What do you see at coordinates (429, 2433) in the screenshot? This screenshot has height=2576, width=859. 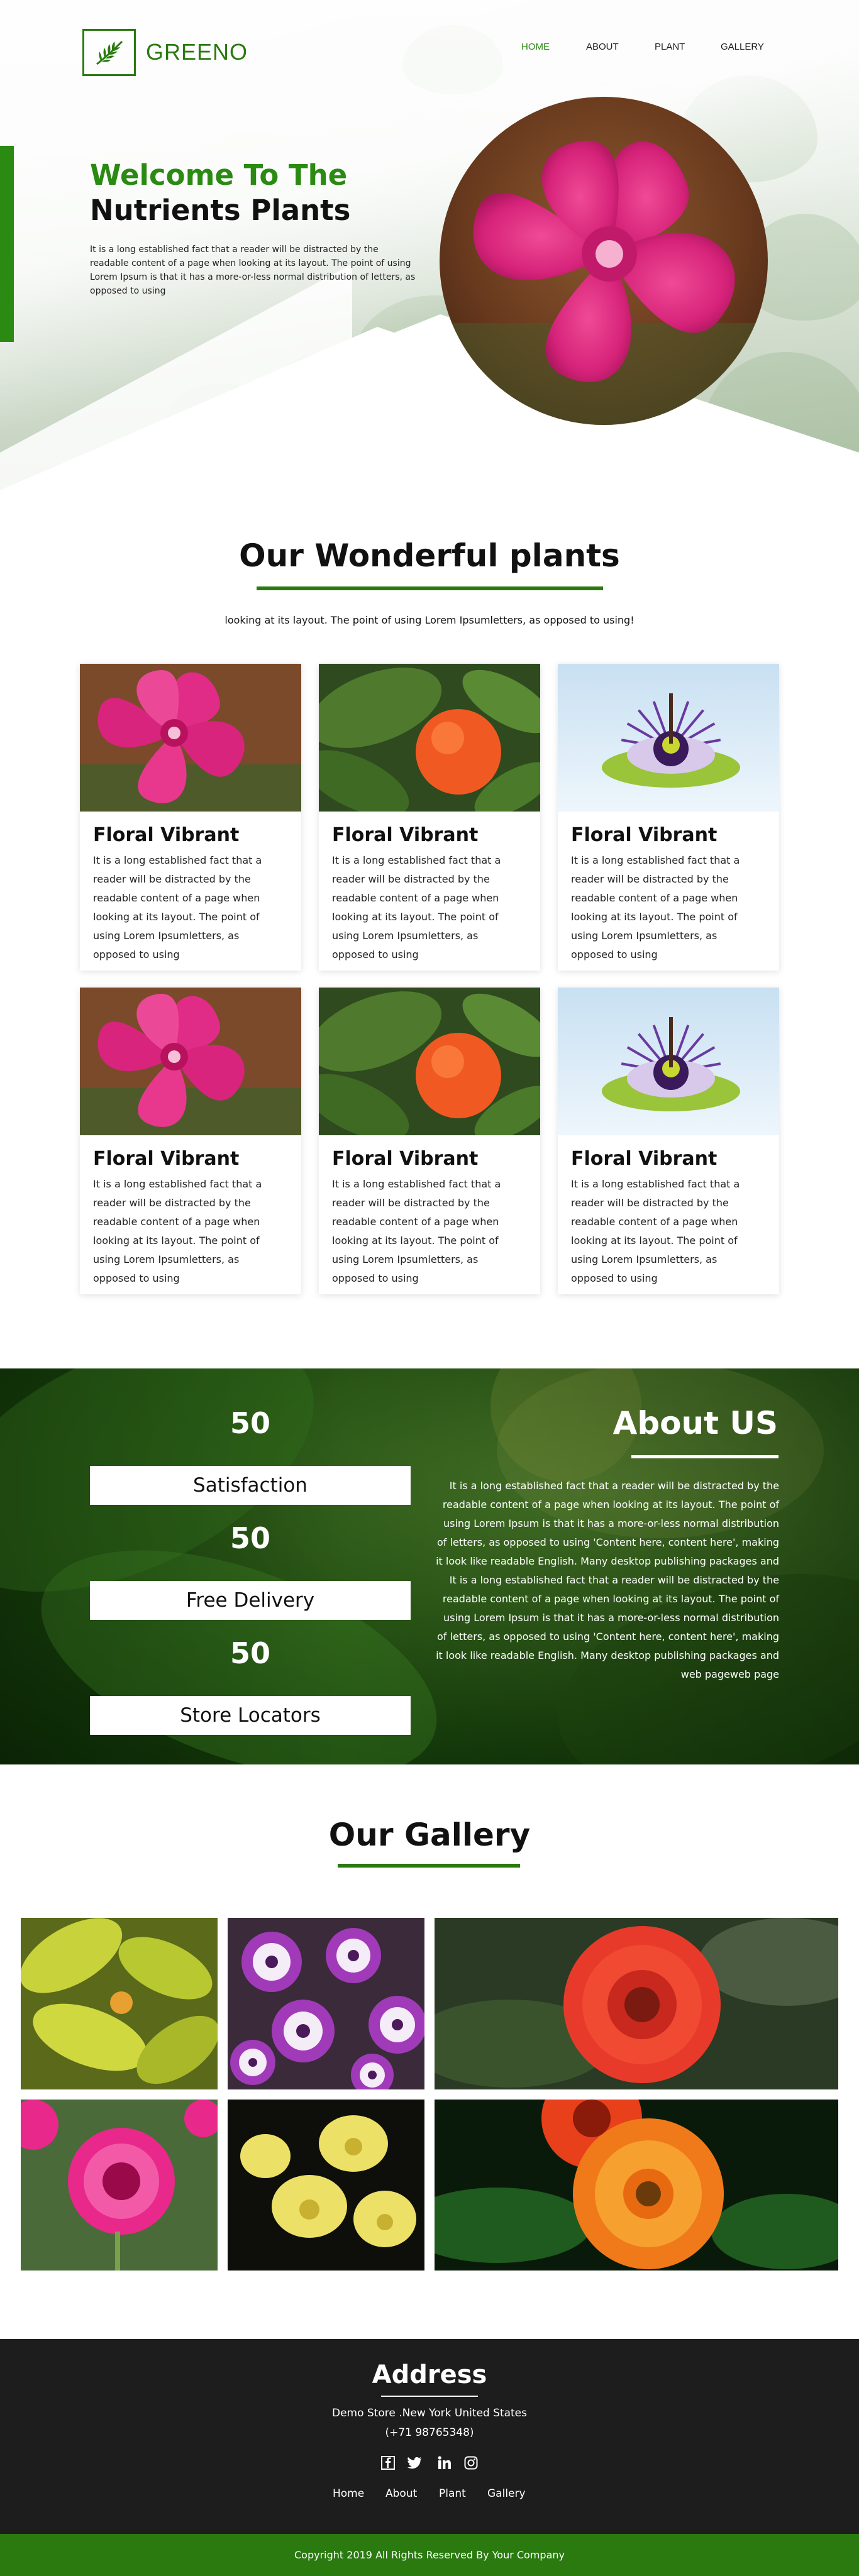 I see `footer-phone: (+71 98765348)` at bounding box center [429, 2433].